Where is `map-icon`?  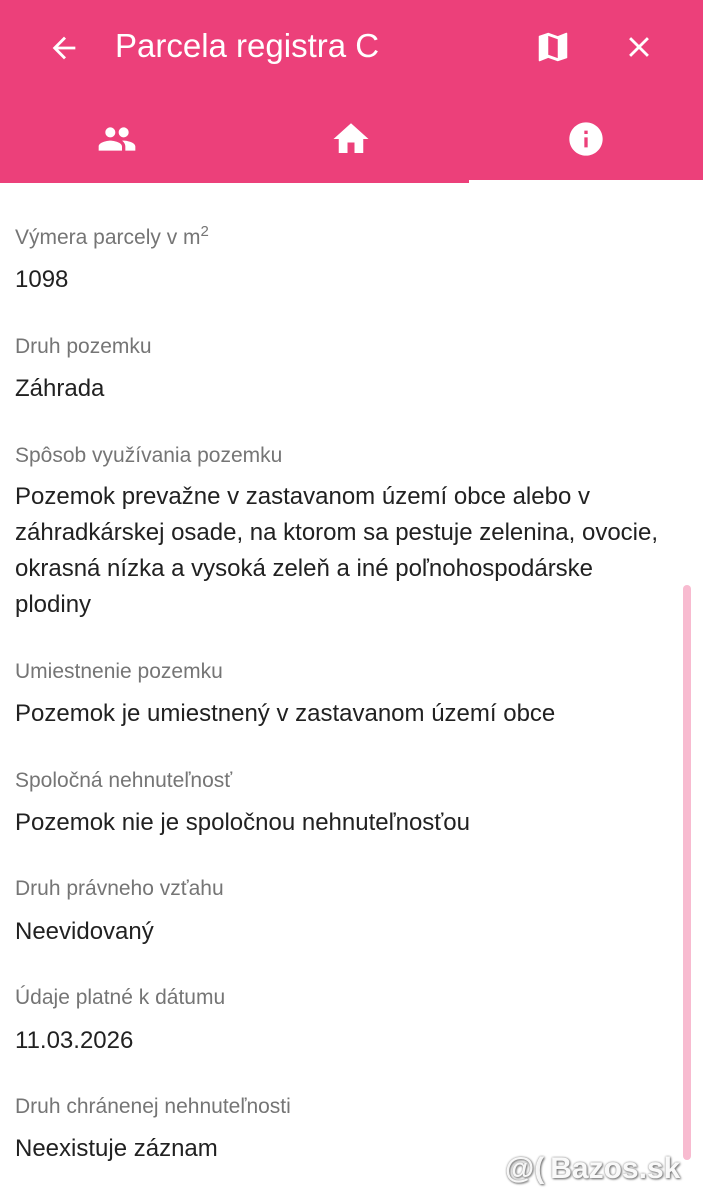 map-icon is located at coordinates (553, 47).